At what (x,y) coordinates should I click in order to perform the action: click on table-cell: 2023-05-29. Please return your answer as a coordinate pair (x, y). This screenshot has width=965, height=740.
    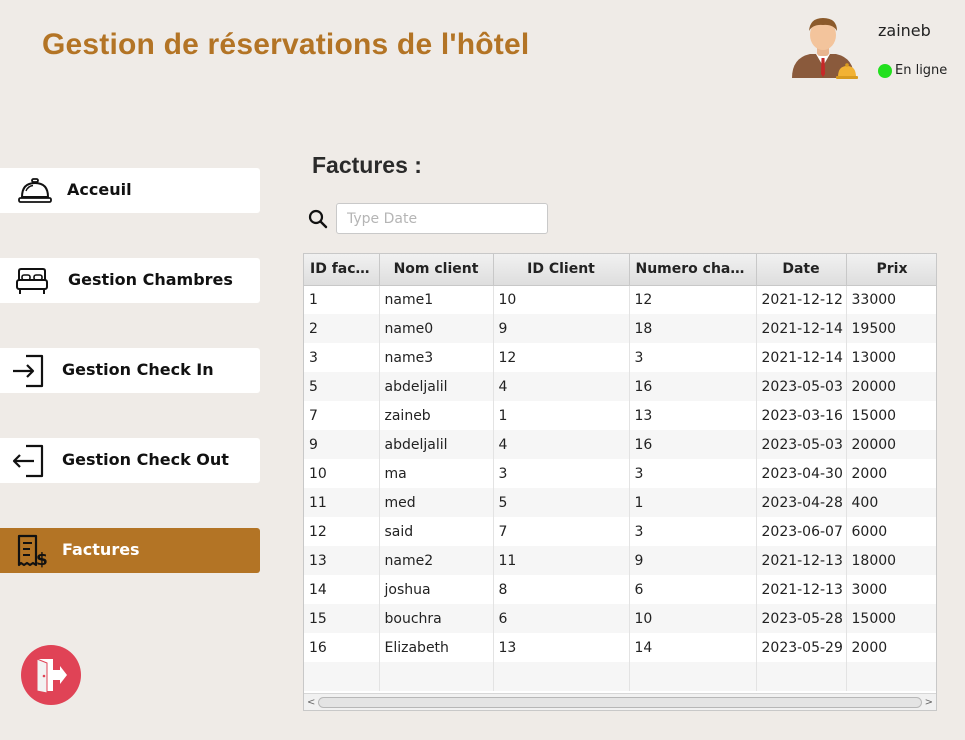
    Looking at the image, I should click on (801, 647).